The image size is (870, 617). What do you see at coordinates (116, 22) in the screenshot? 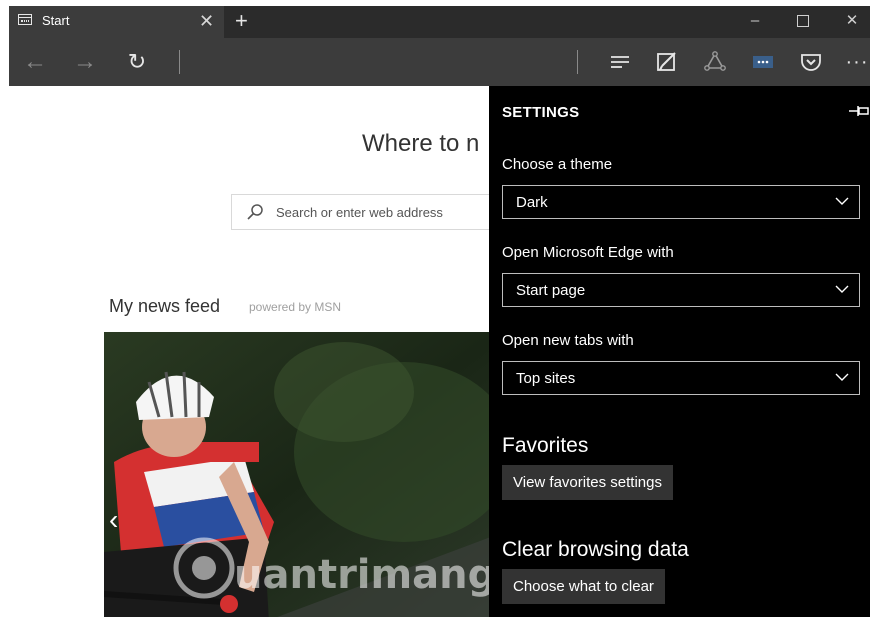
I see `tab-start: Start ✕` at bounding box center [116, 22].